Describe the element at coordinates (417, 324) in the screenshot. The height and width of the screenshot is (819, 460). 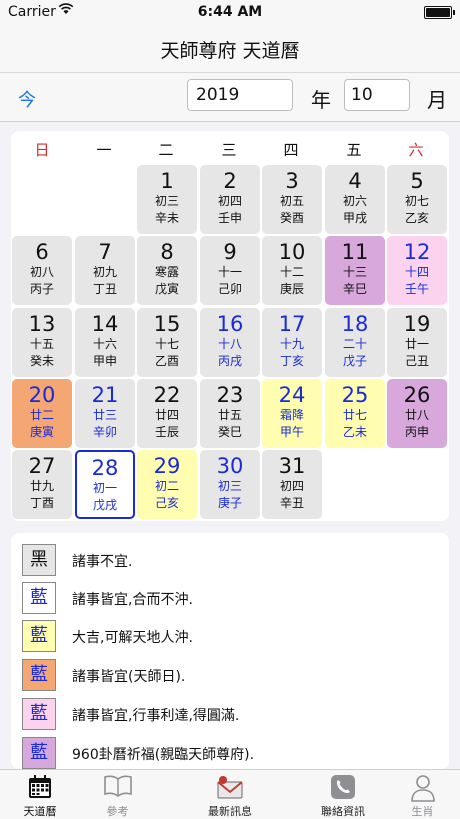
I see `day-number: 19` at that location.